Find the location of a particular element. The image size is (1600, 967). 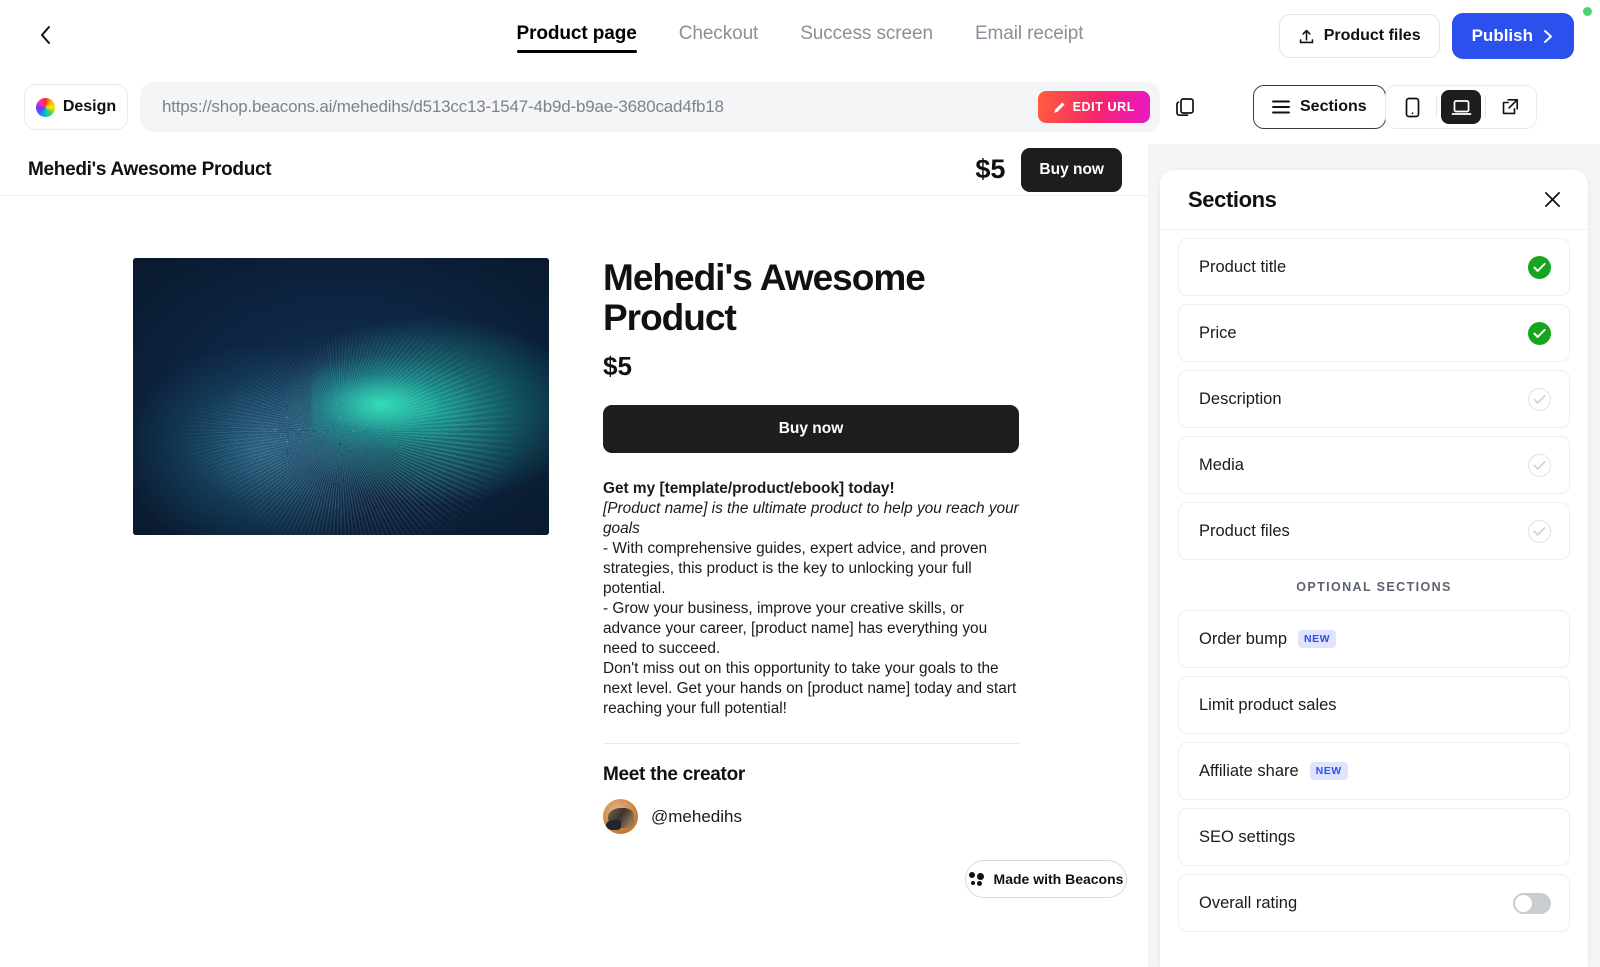

top-bar-actions: Product files Publish is located at coordinates (1426, 36).